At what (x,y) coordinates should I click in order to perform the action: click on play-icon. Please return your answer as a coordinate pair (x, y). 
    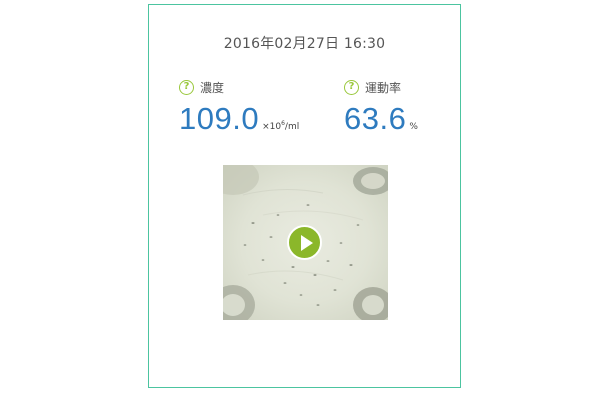
    Looking at the image, I should click on (306, 242).